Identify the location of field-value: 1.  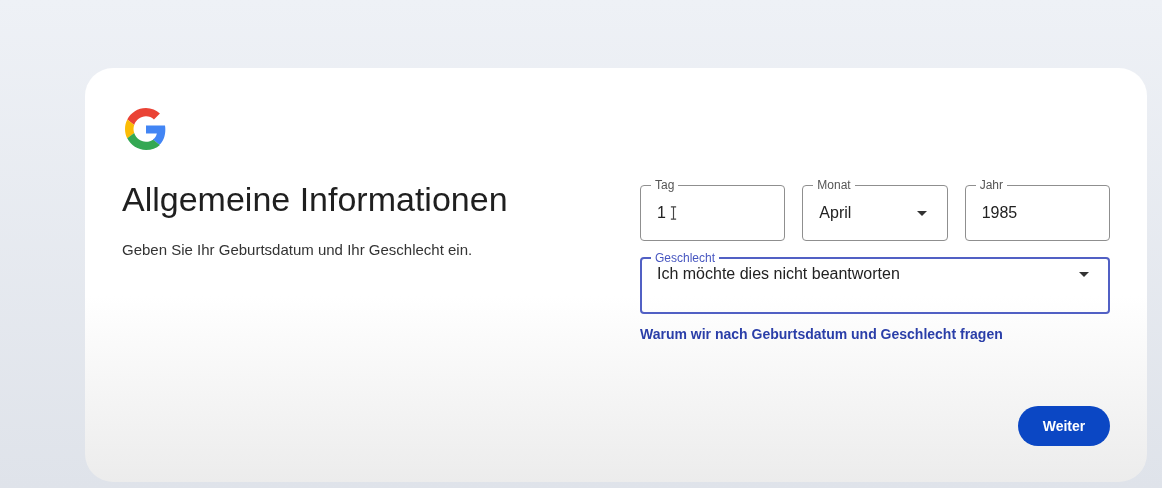
(661, 213).